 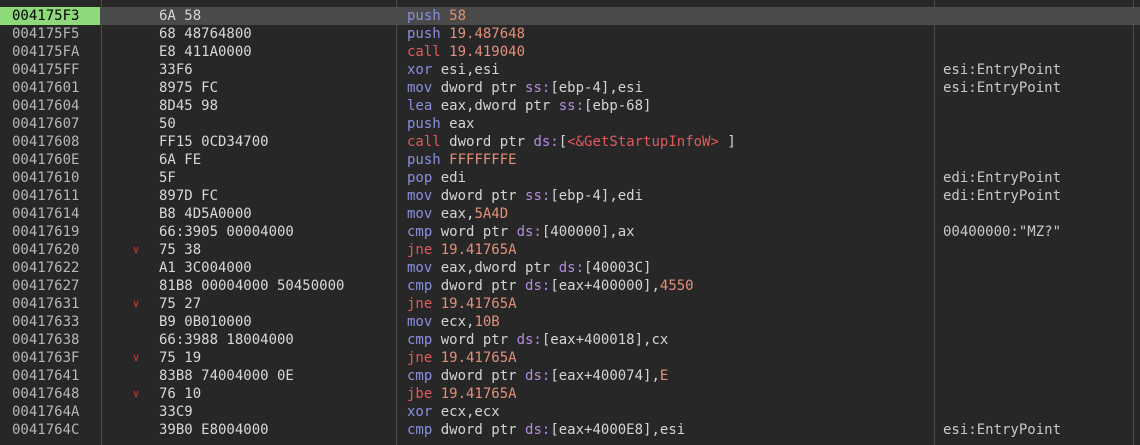 I want to click on instruction-token: jbe, so click(x=424, y=394).